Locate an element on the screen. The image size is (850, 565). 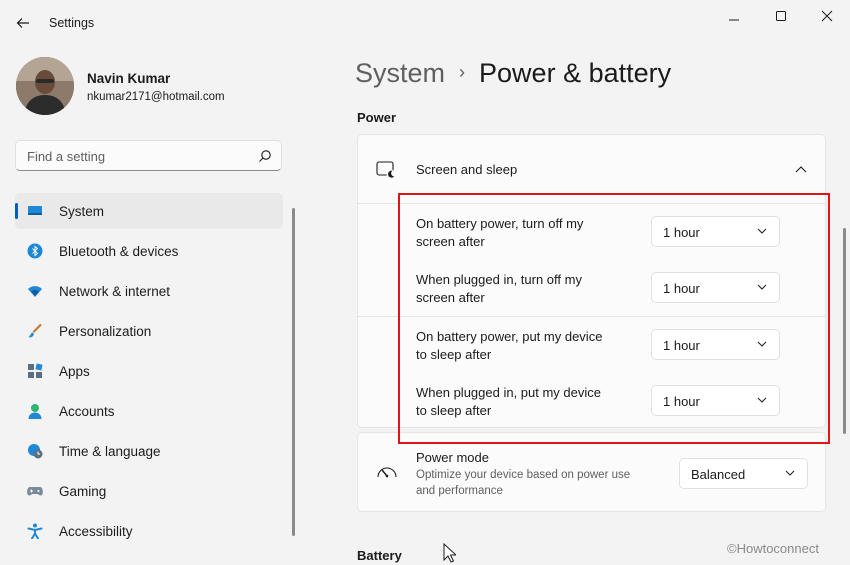
mouse-cursor-icon is located at coordinates (449, 553).